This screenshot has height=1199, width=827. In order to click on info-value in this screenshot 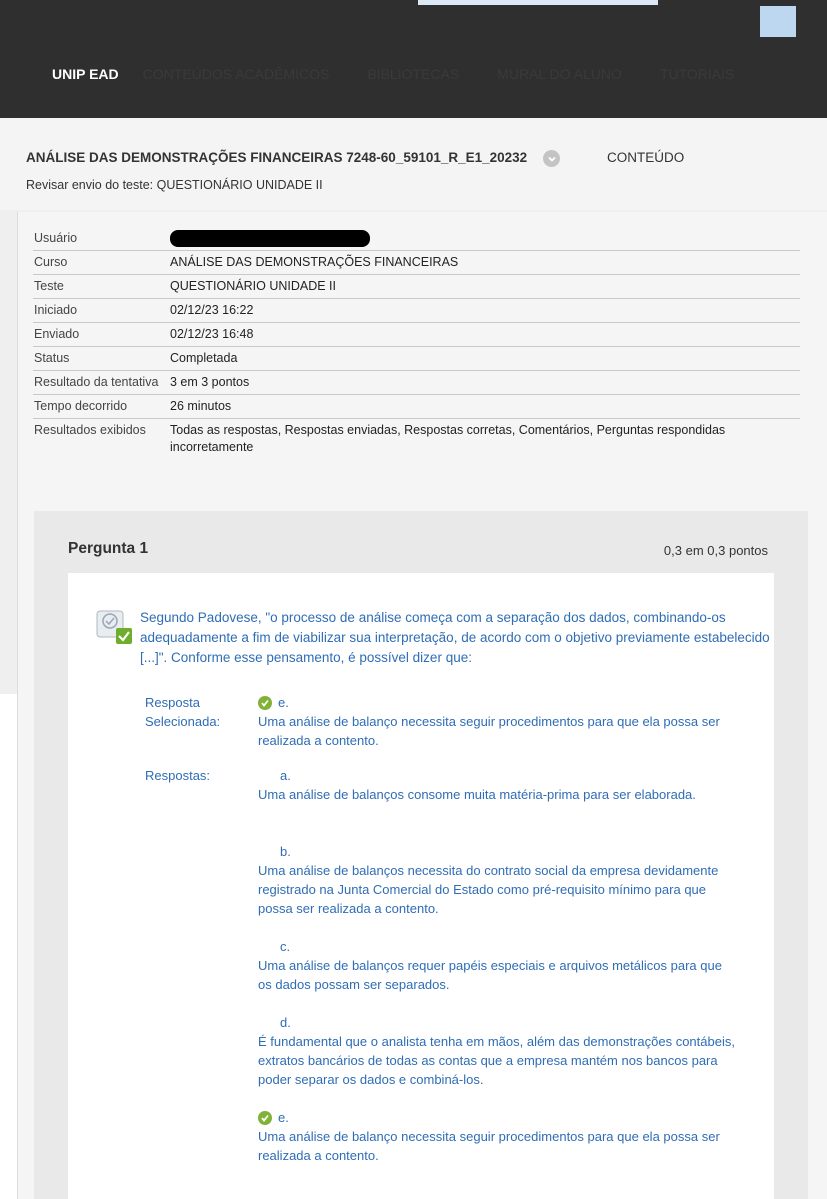, I will do `click(485, 239)`.